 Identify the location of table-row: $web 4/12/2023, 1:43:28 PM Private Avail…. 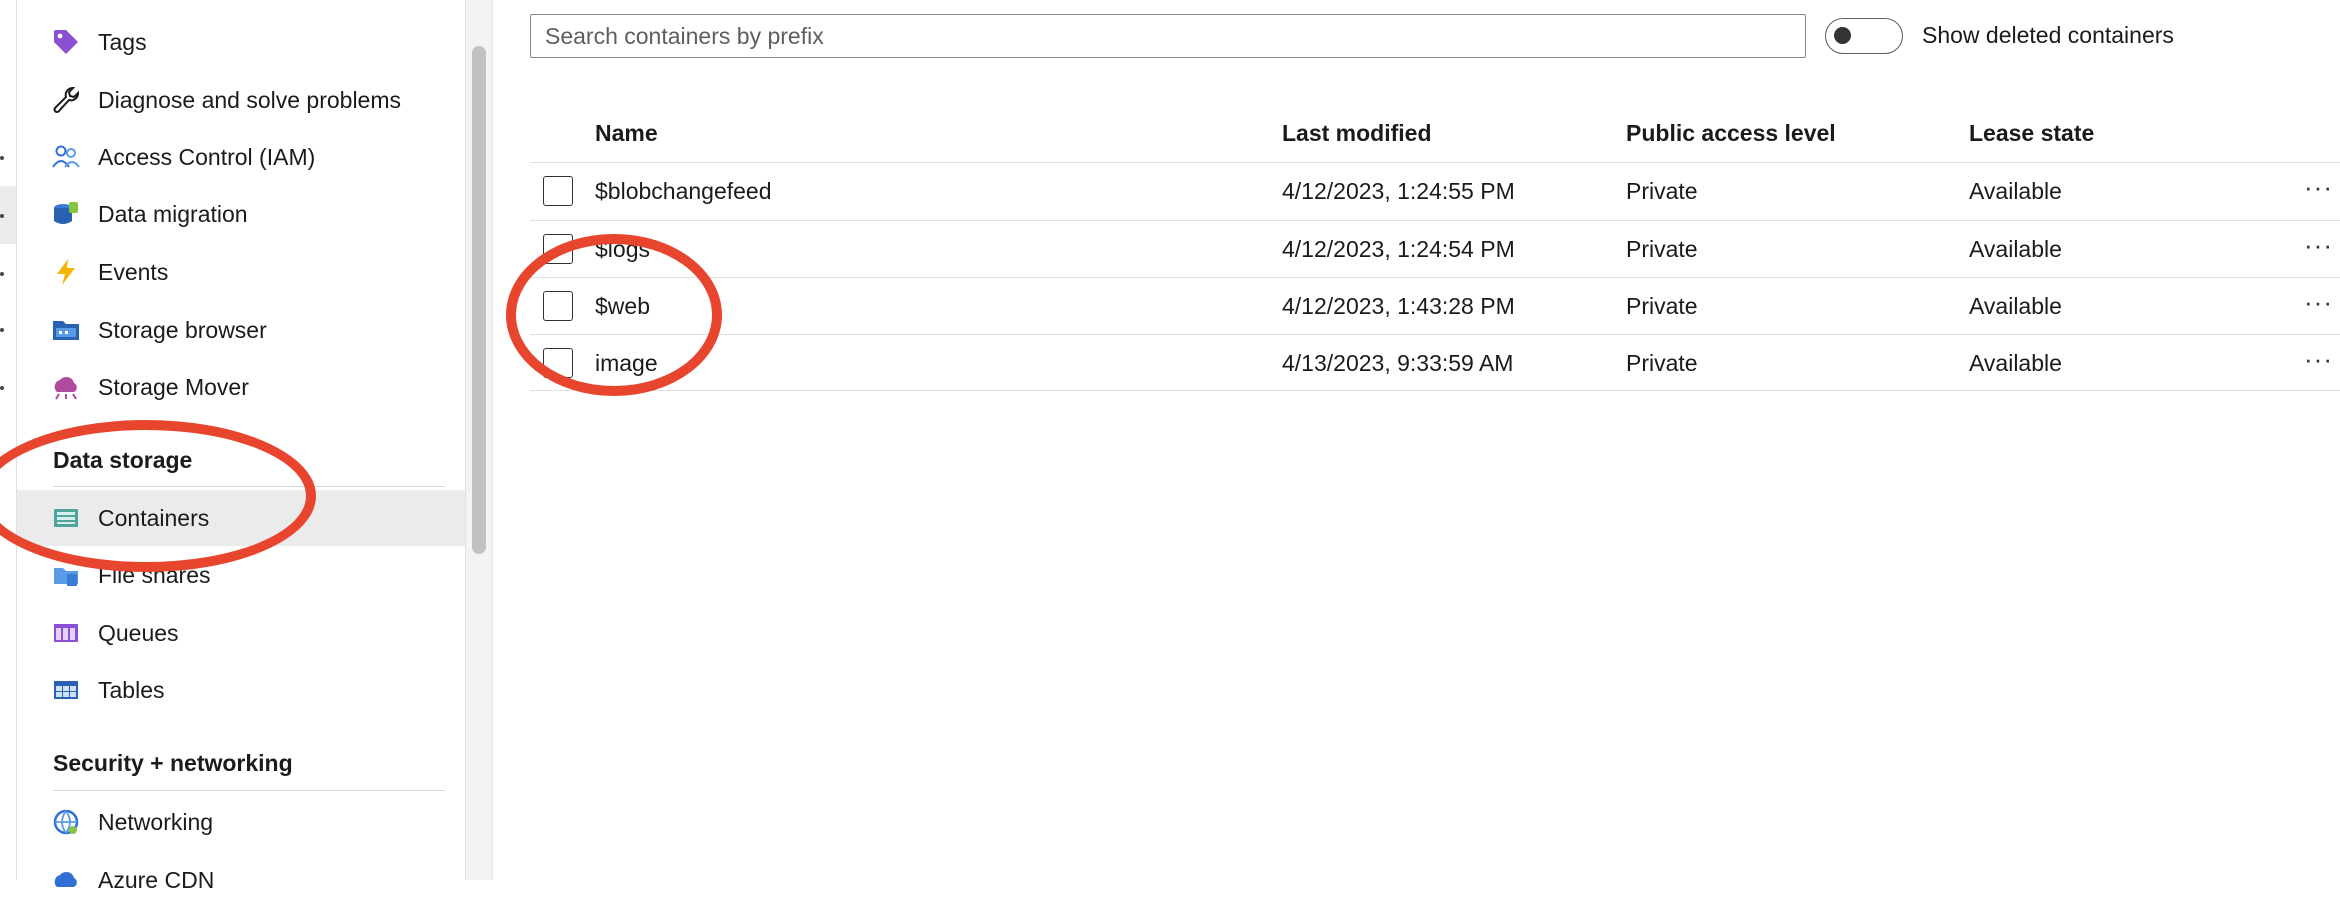
(1435, 306).